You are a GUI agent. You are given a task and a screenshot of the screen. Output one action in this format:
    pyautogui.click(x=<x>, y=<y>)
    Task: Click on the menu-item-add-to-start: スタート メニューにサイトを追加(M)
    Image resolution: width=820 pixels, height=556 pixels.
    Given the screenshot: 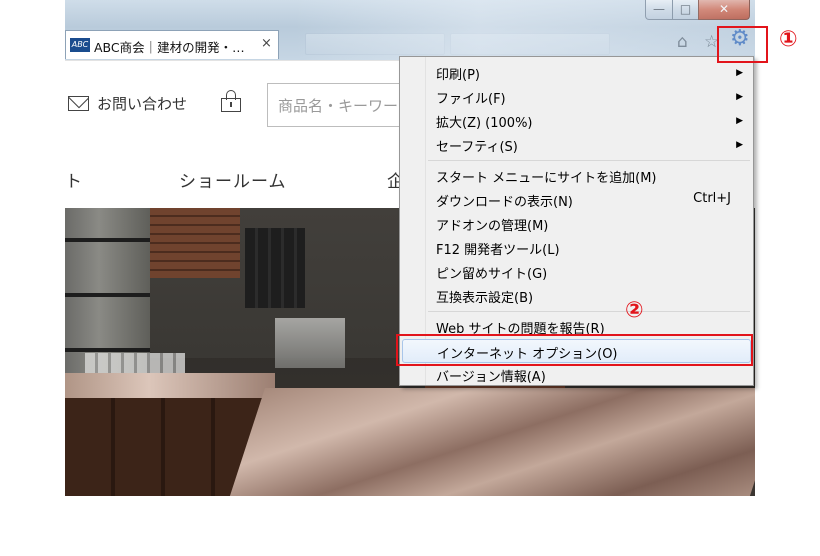 What is the action you would take?
    pyautogui.click(x=576, y=176)
    